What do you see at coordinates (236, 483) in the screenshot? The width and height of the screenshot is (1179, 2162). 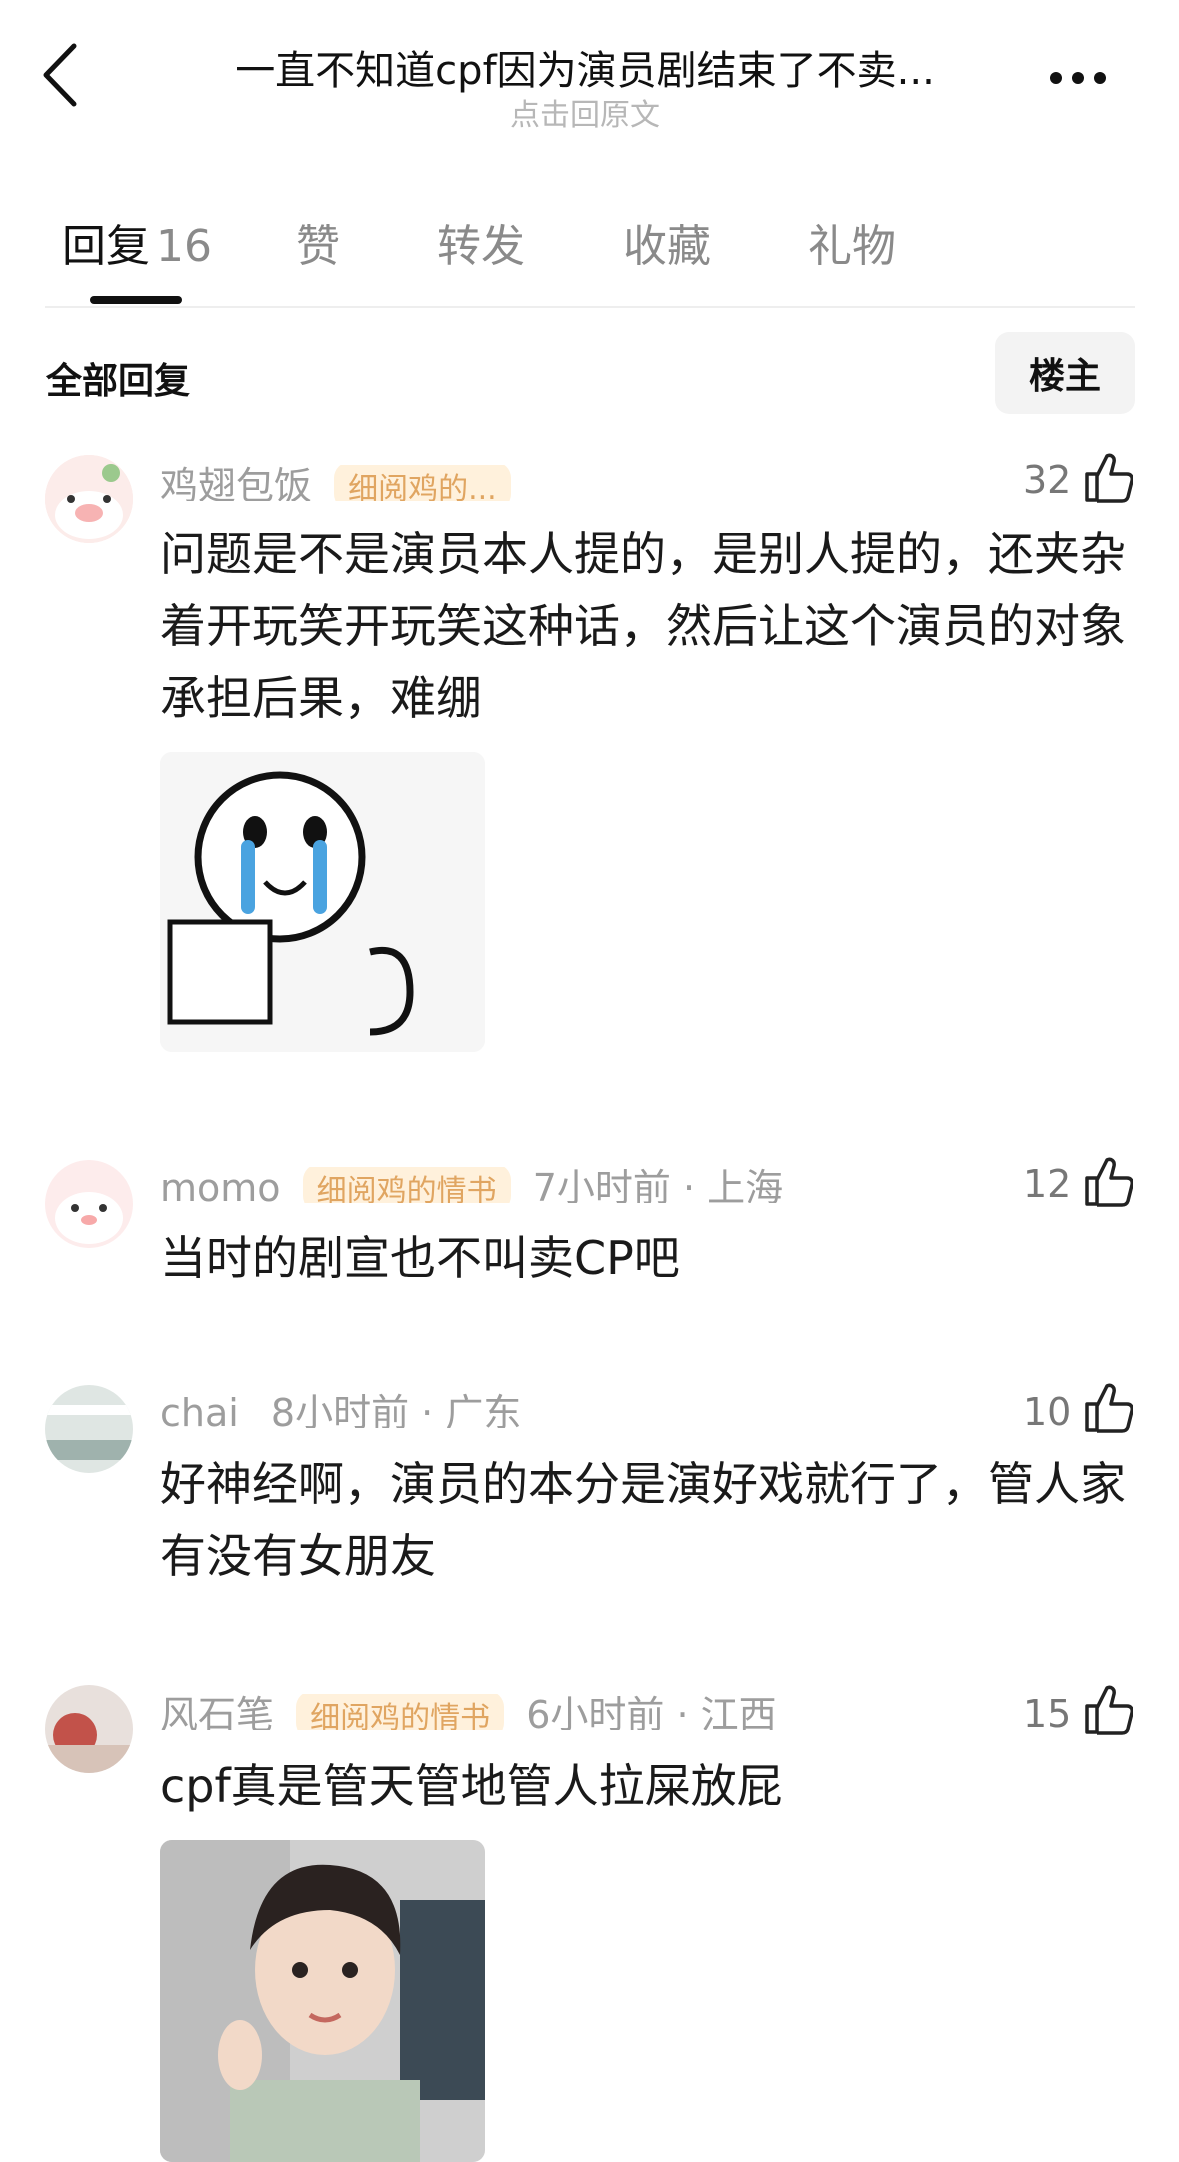 I see `username: 鸡翅包饭` at bounding box center [236, 483].